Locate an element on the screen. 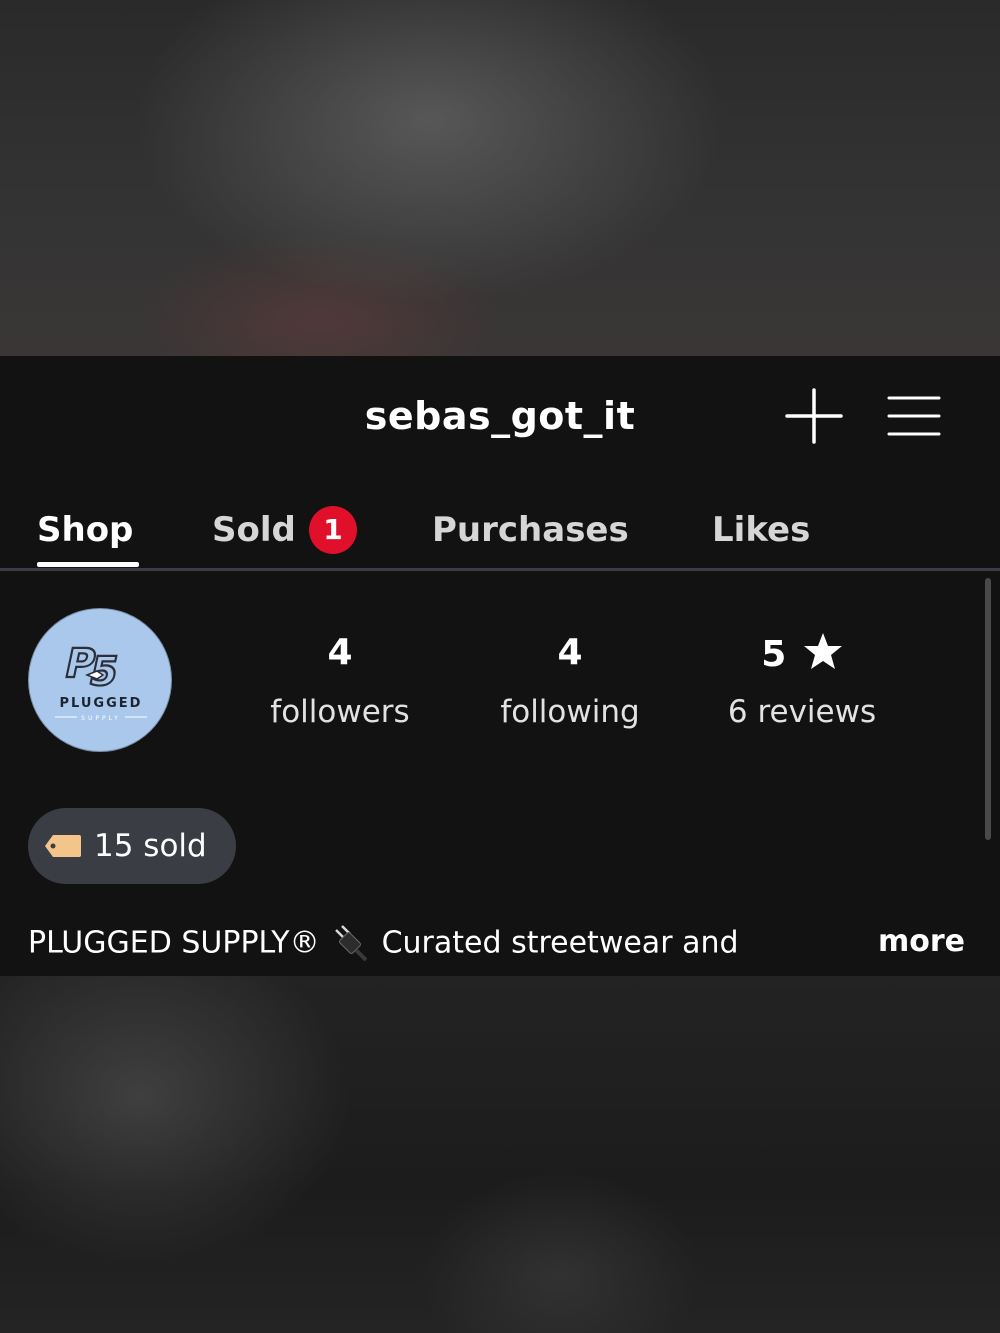 The height and width of the screenshot is (1333, 1000). sold-count-pill: 15 sold is located at coordinates (132, 846).